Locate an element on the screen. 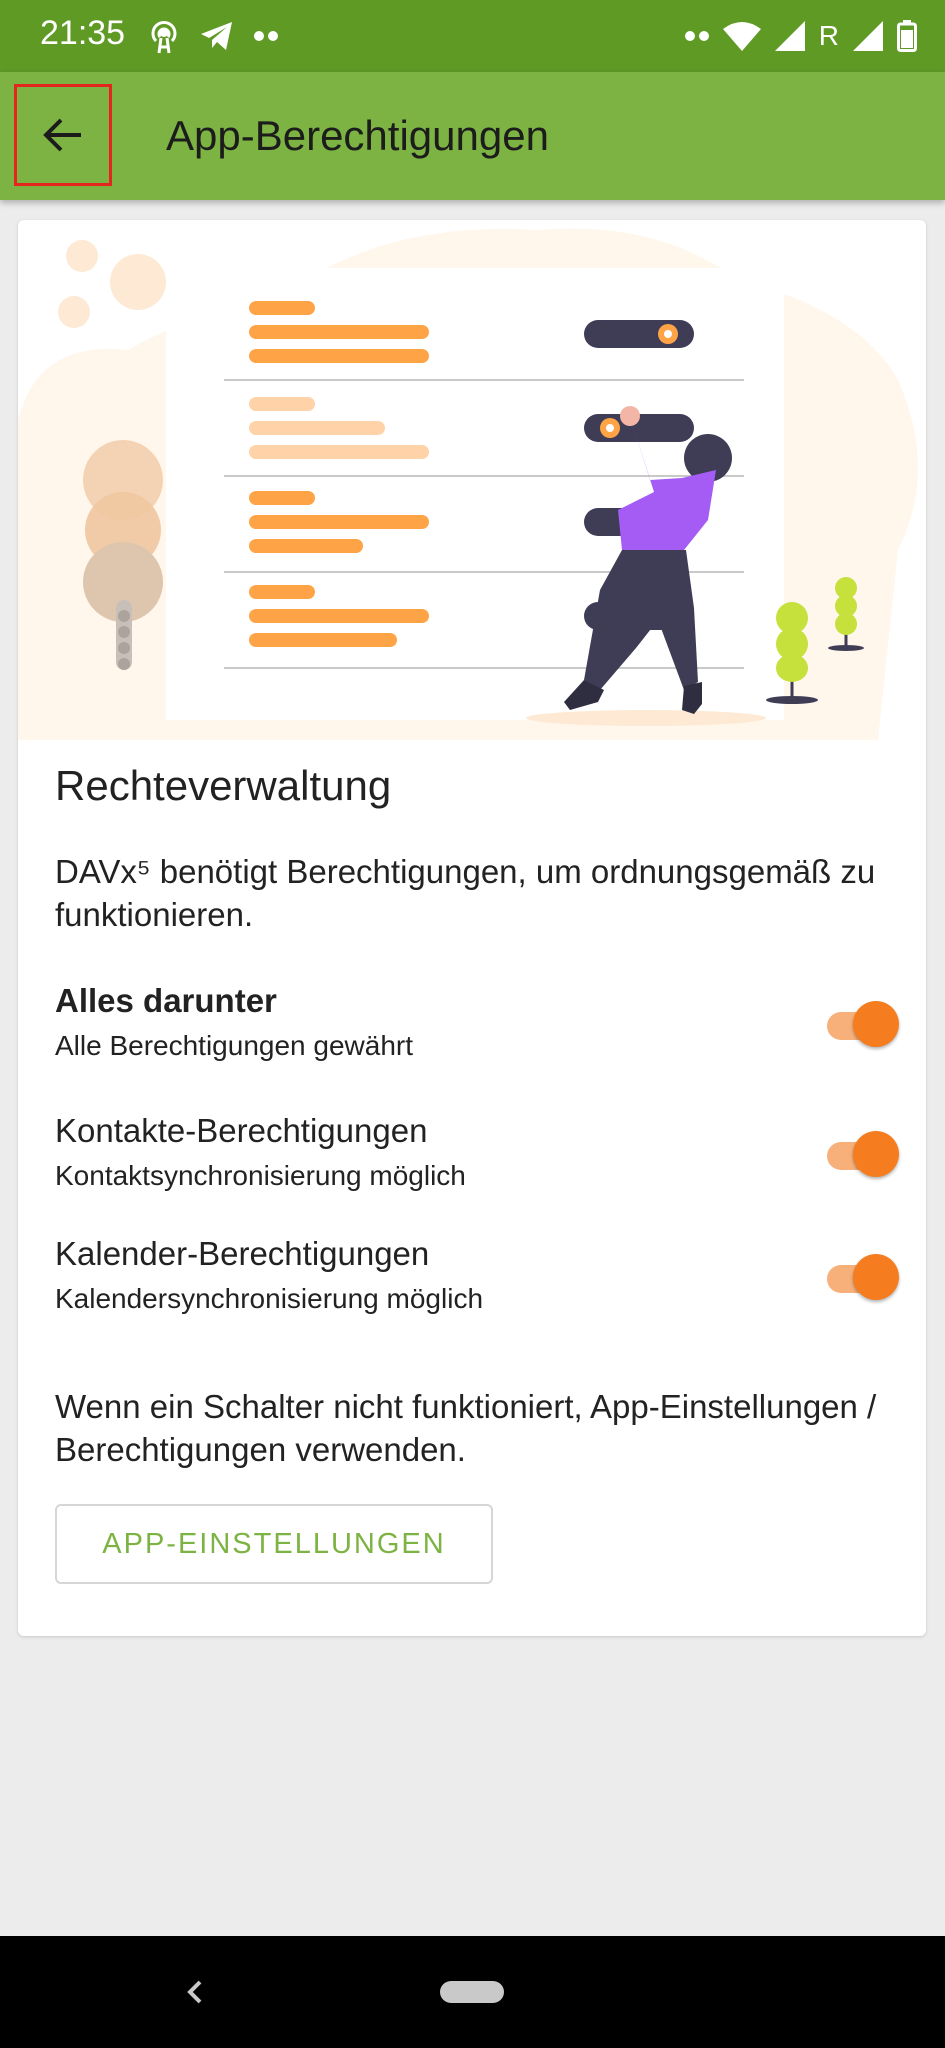  permission-title: Kalender-Berechtigungen is located at coordinates (242, 1253).